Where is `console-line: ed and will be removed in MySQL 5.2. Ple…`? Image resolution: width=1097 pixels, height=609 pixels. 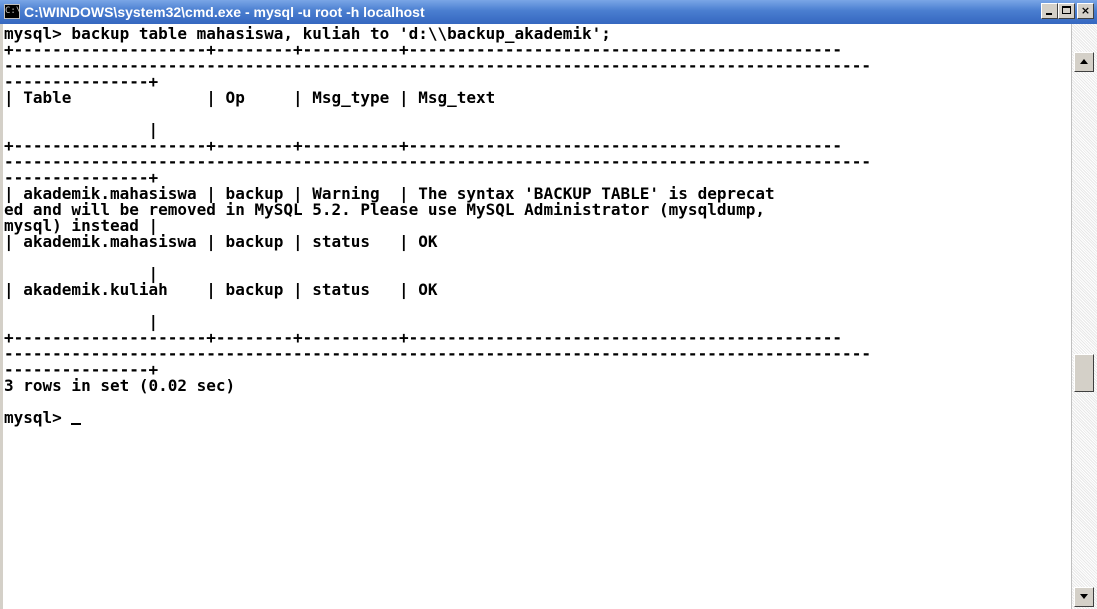 console-line: ed and will be removed in MySQL 5.2. Ple… is located at coordinates (384, 209).